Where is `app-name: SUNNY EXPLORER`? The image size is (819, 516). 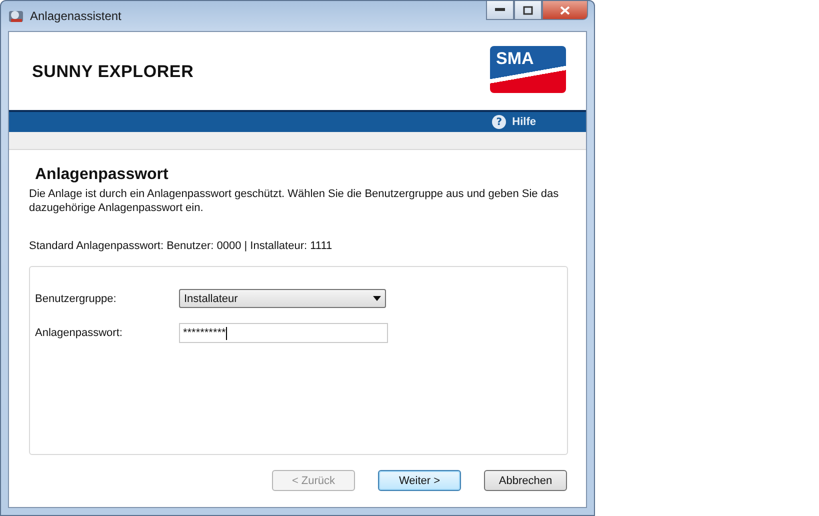 app-name: SUNNY EXPLORER is located at coordinates (113, 72).